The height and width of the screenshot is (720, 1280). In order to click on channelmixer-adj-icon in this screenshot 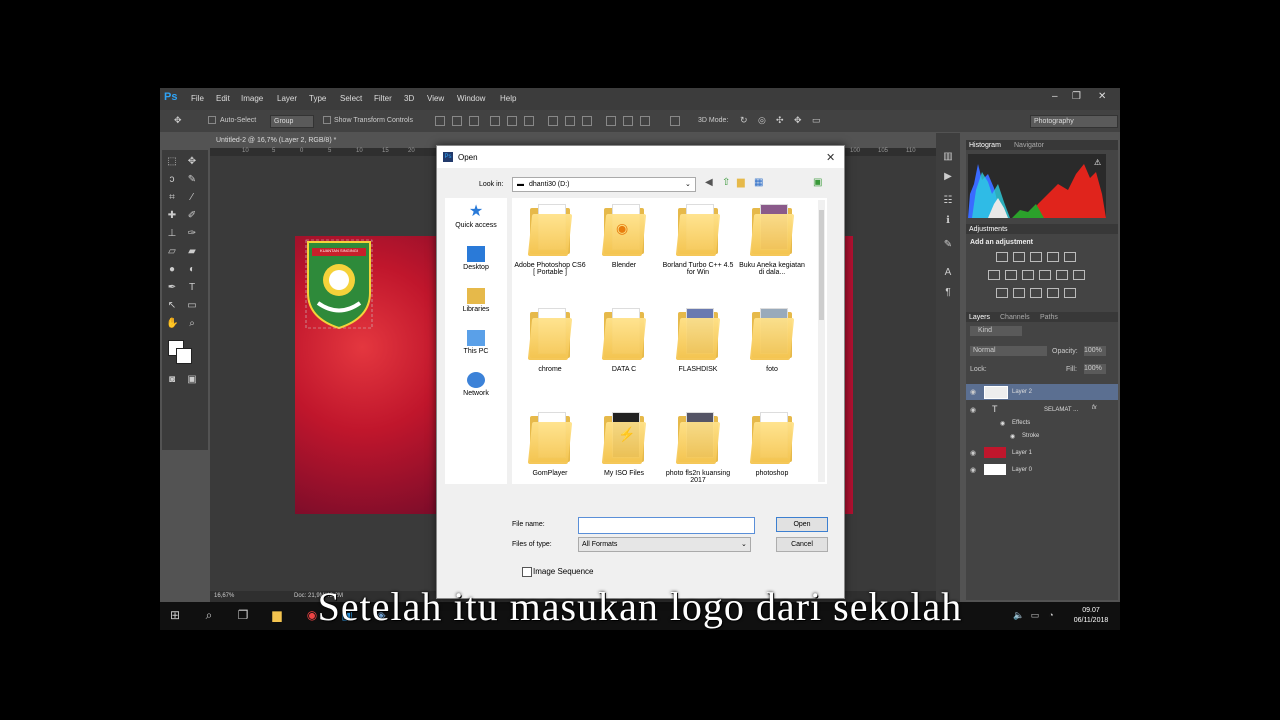, I will do `click(1062, 275)`.